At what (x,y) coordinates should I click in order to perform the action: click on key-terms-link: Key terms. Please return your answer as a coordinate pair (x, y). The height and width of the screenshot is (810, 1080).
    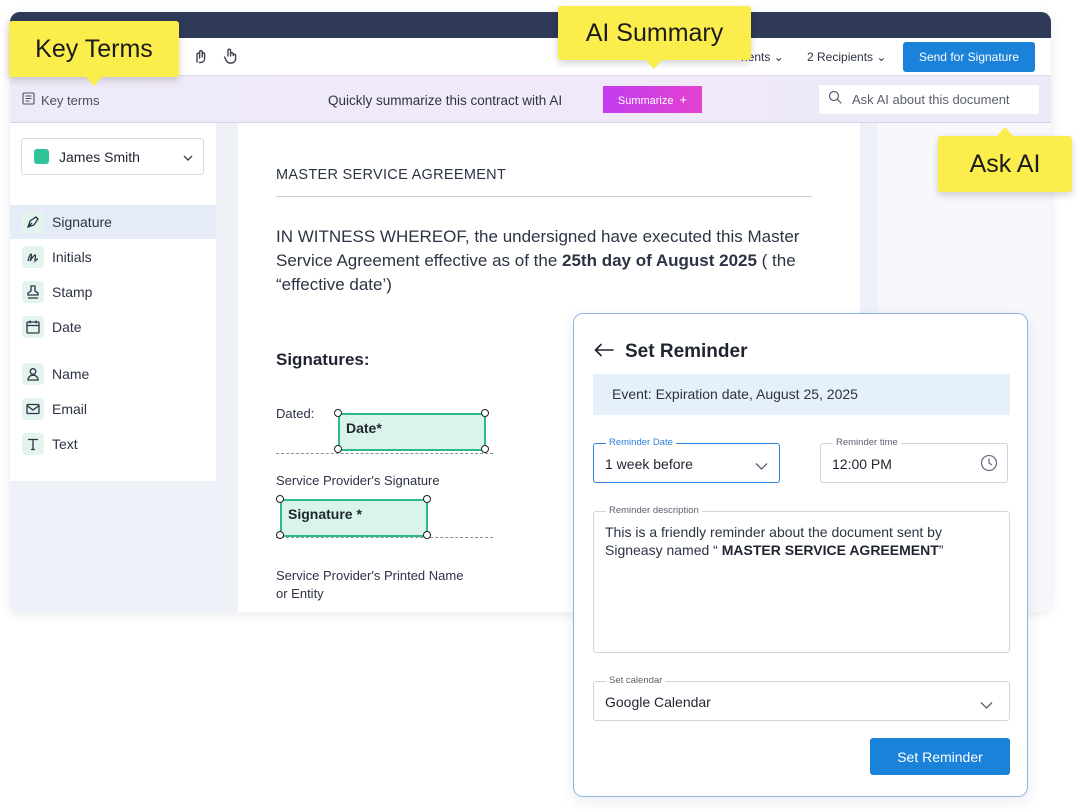
    Looking at the image, I should click on (61, 100).